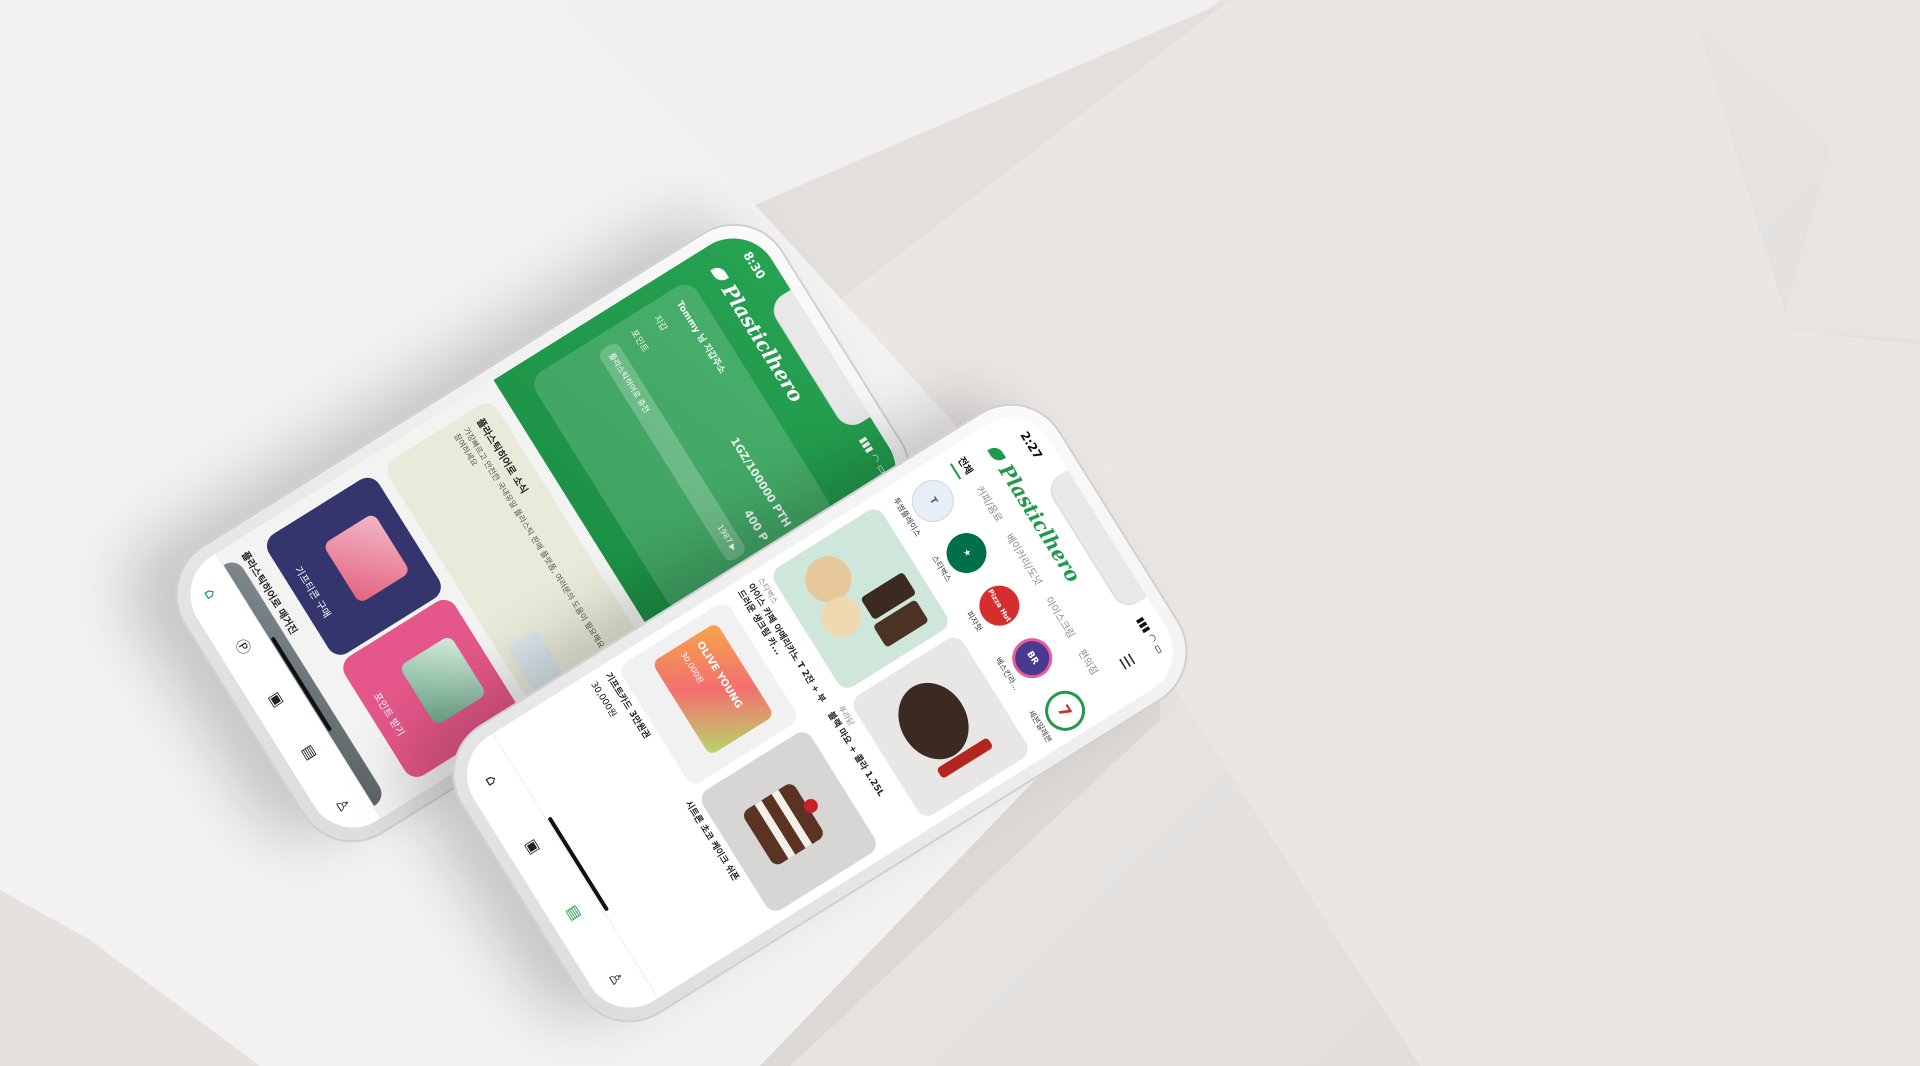 This screenshot has height=1066, width=1920. I want to click on hamburger-menu-icon: ☰, so click(1128, 664).